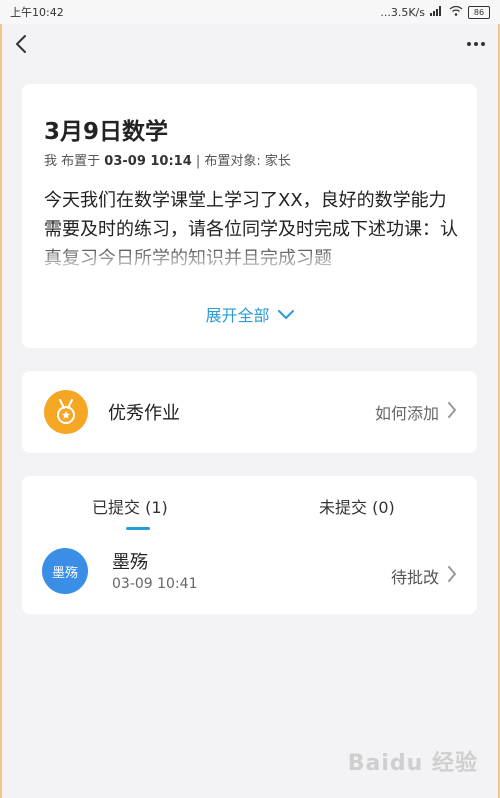 The height and width of the screenshot is (798, 500). What do you see at coordinates (65, 571) in the screenshot?
I see `avatar: 墨殇` at bounding box center [65, 571].